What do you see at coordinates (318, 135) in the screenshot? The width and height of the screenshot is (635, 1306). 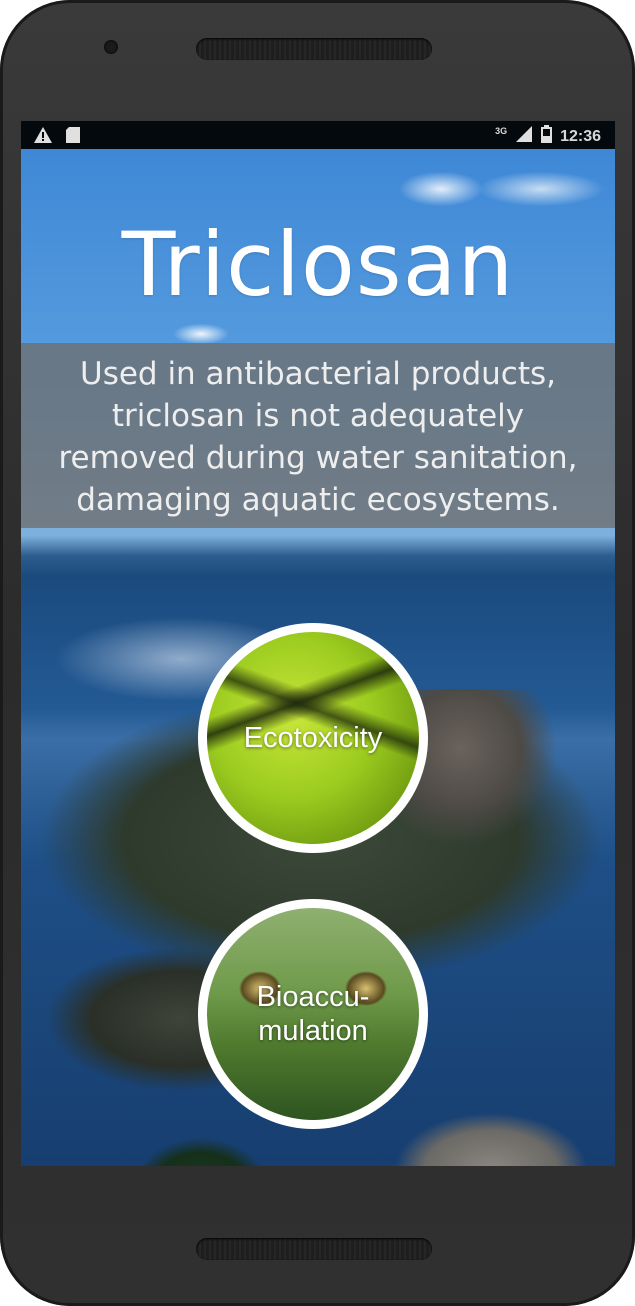 I see `status-bar: 3G 12:36` at bounding box center [318, 135].